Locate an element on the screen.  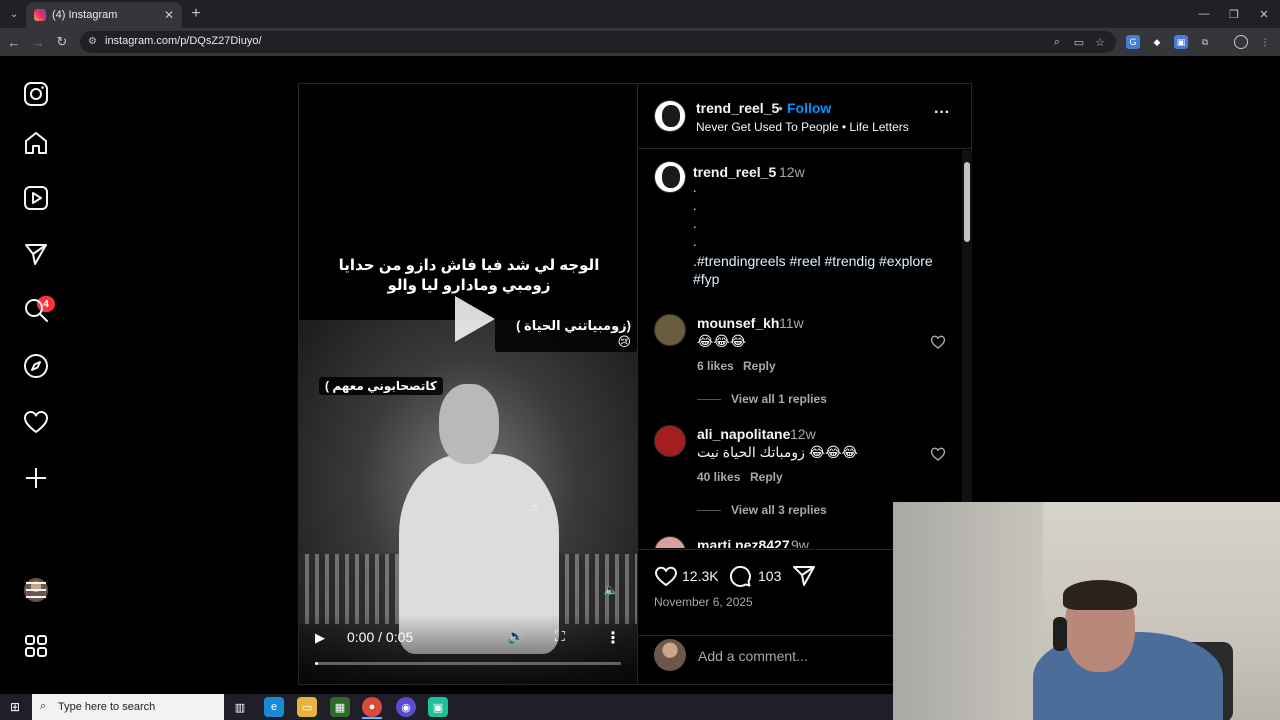
comments-scrollbar-thumb is located at coordinates (967, 202).